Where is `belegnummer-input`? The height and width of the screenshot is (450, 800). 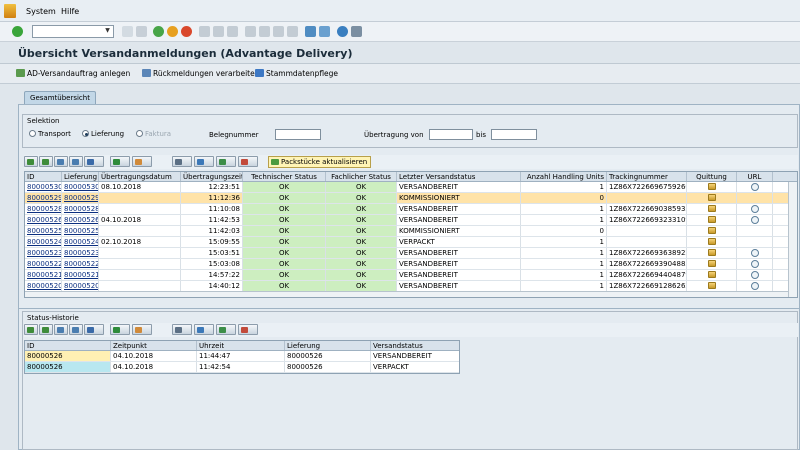 belegnummer-input is located at coordinates (298, 134).